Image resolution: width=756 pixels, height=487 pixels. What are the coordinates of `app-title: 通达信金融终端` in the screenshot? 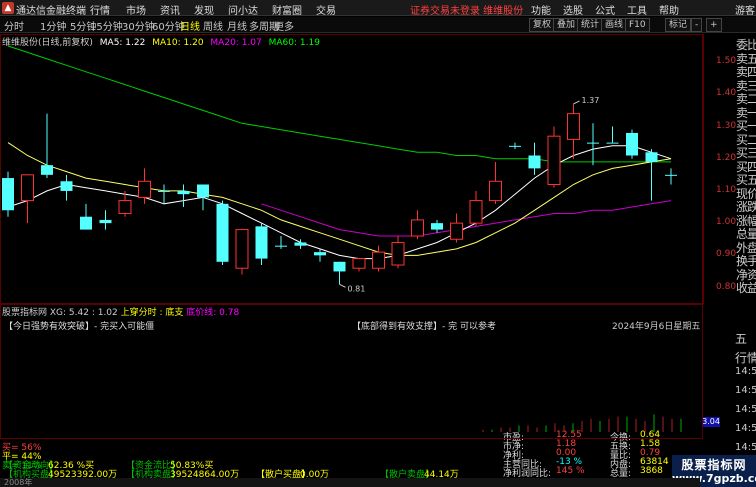 It's located at (51, 11).